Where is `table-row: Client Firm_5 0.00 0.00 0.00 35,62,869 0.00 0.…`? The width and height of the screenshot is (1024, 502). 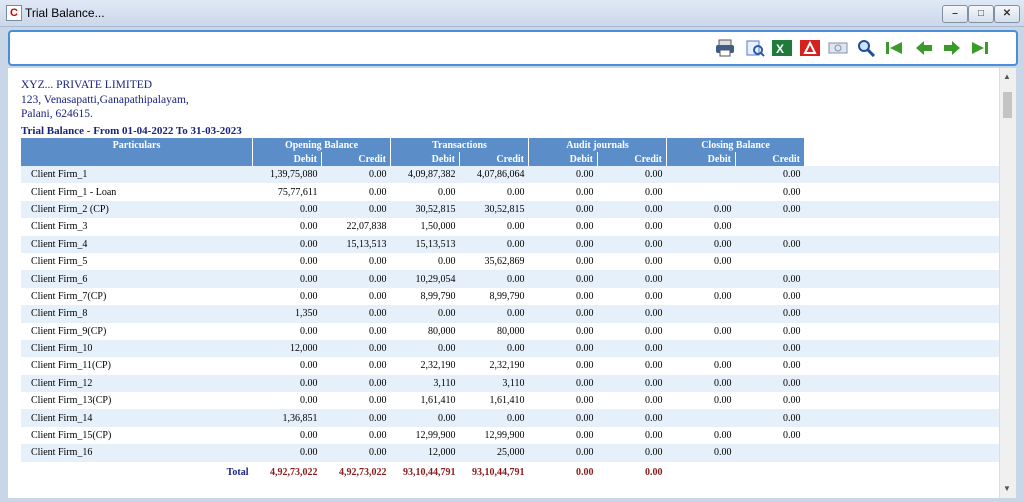
table-row: Client Firm_5 0.00 0.00 0.00 35,62,869 0.00 0.… is located at coordinates (512, 261).